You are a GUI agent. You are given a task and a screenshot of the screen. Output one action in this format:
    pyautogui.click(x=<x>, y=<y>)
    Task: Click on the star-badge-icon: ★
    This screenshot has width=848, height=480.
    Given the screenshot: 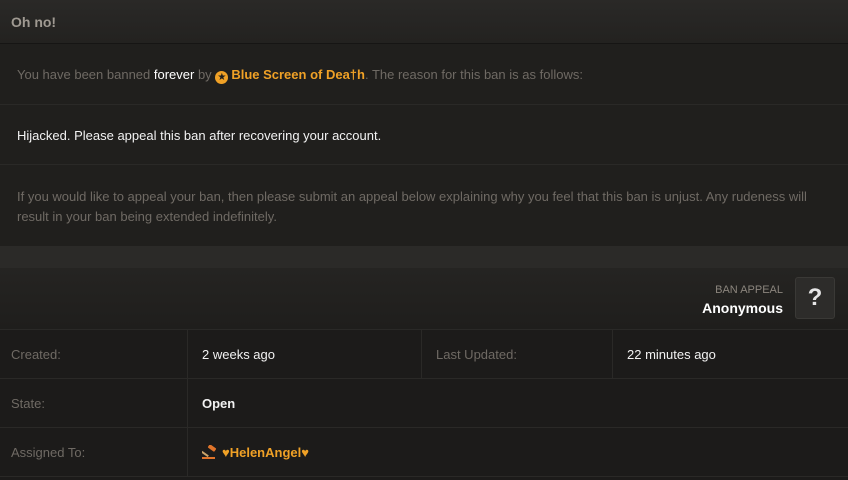 What is the action you would take?
    pyautogui.click(x=222, y=77)
    